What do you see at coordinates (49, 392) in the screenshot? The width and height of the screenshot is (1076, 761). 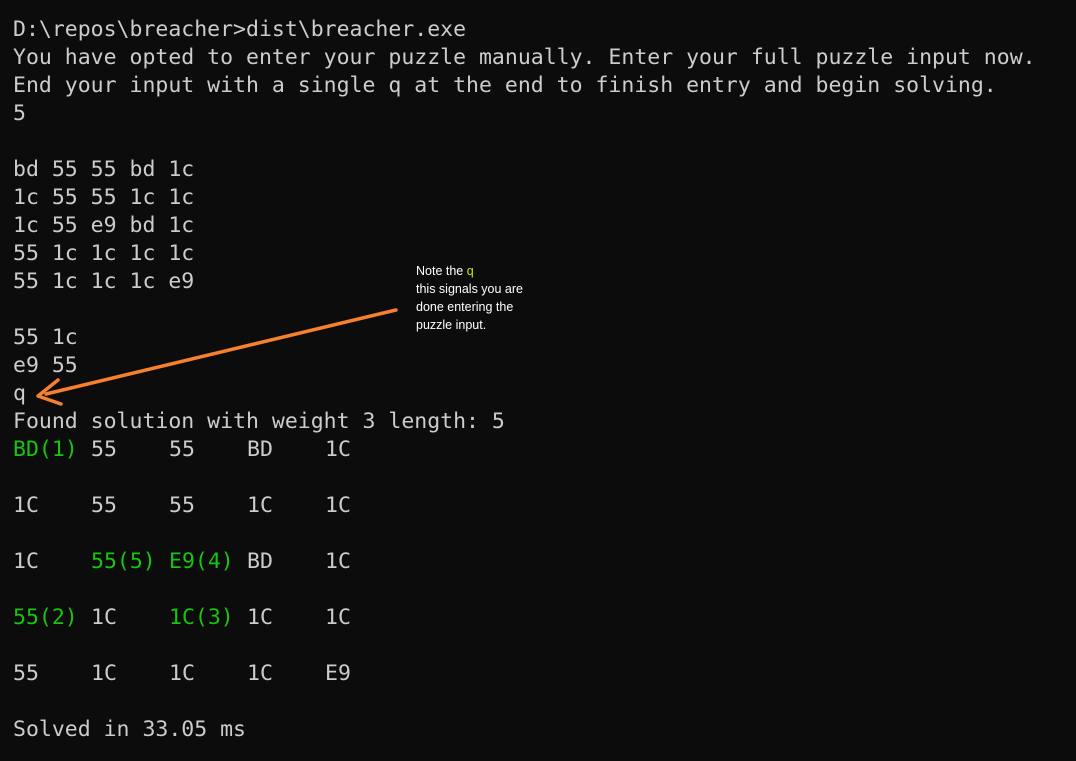 I see `arrow-head` at bounding box center [49, 392].